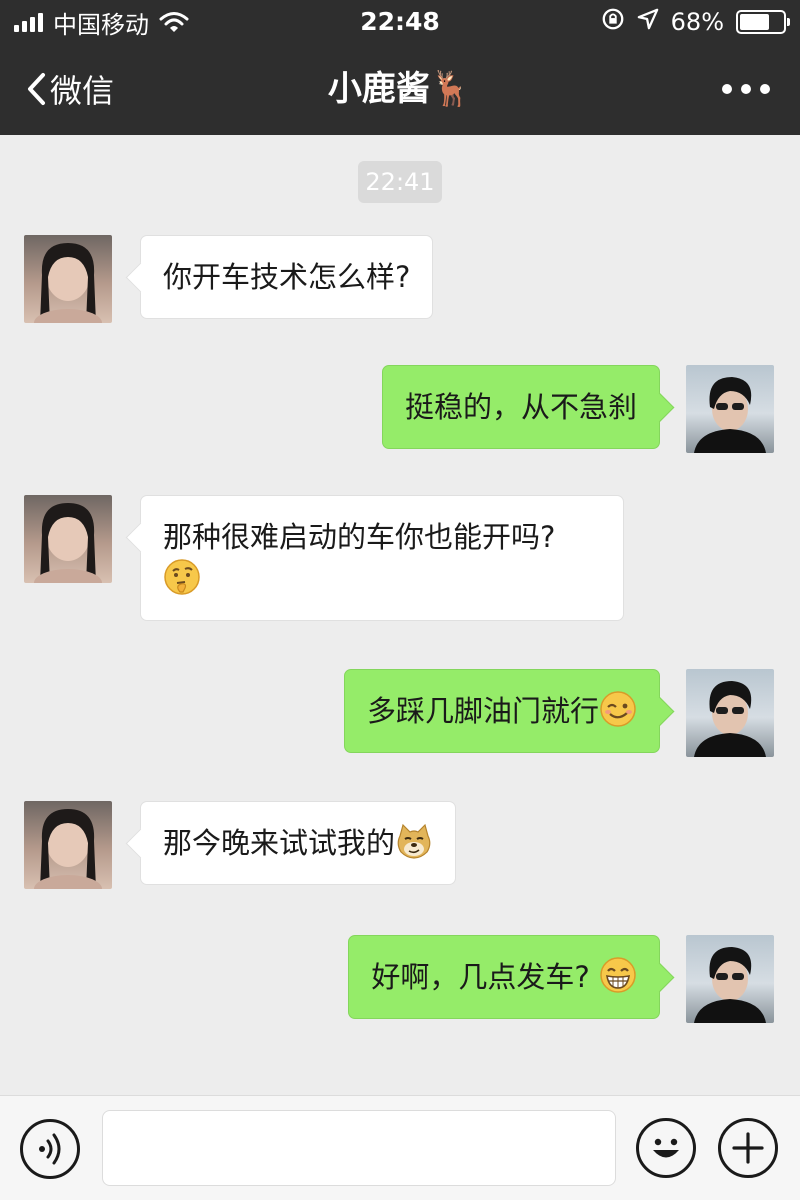 The height and width of the screenshot is (1200, 800). What do you see at coordinates (754, 22) in the screenshot?
I see `battery-fill` at bounding box center [754, 22].